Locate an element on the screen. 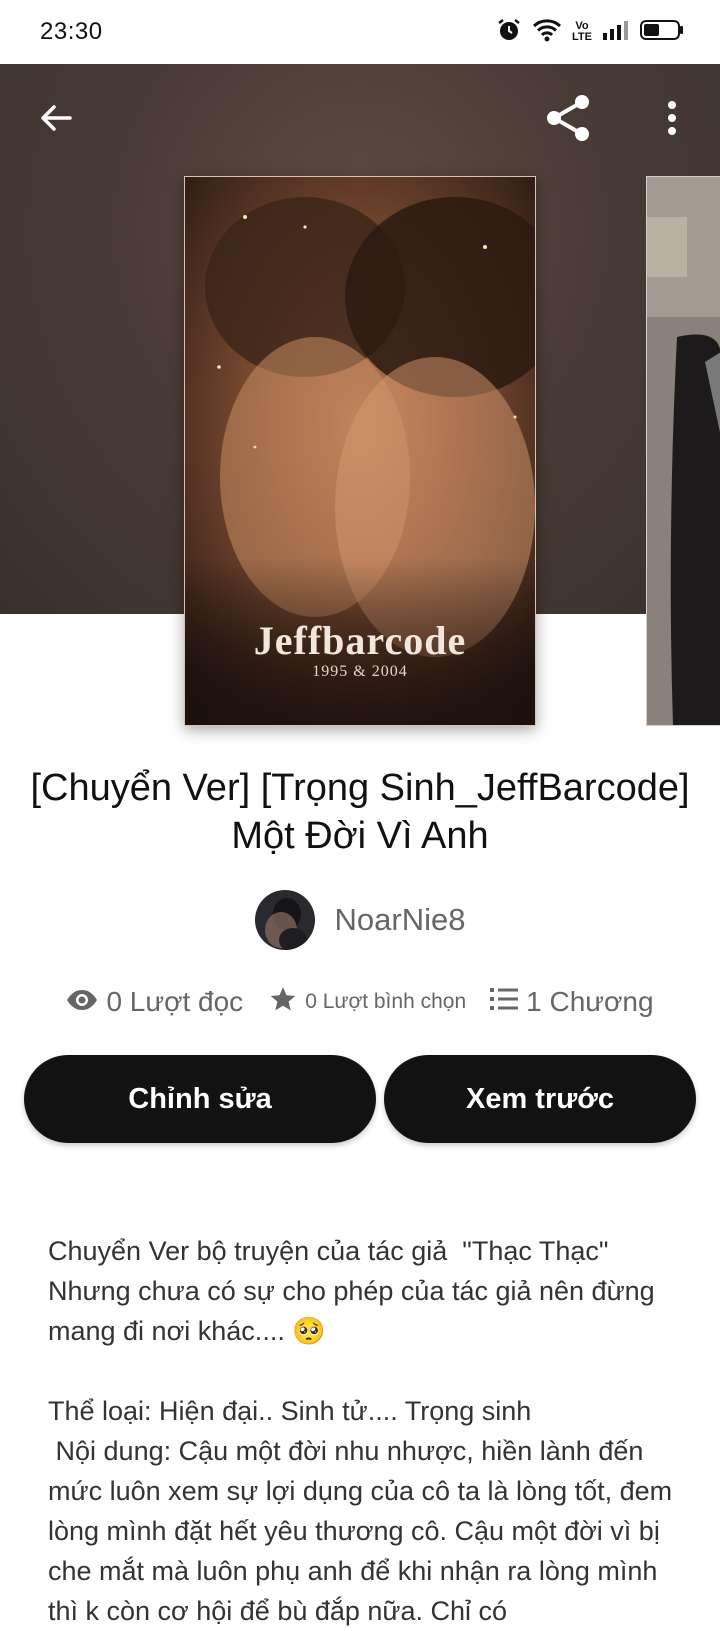 The image size is (720, 1631). votes-stat: 0 Lượt bình chọn is located at coordinates (367, 1002).